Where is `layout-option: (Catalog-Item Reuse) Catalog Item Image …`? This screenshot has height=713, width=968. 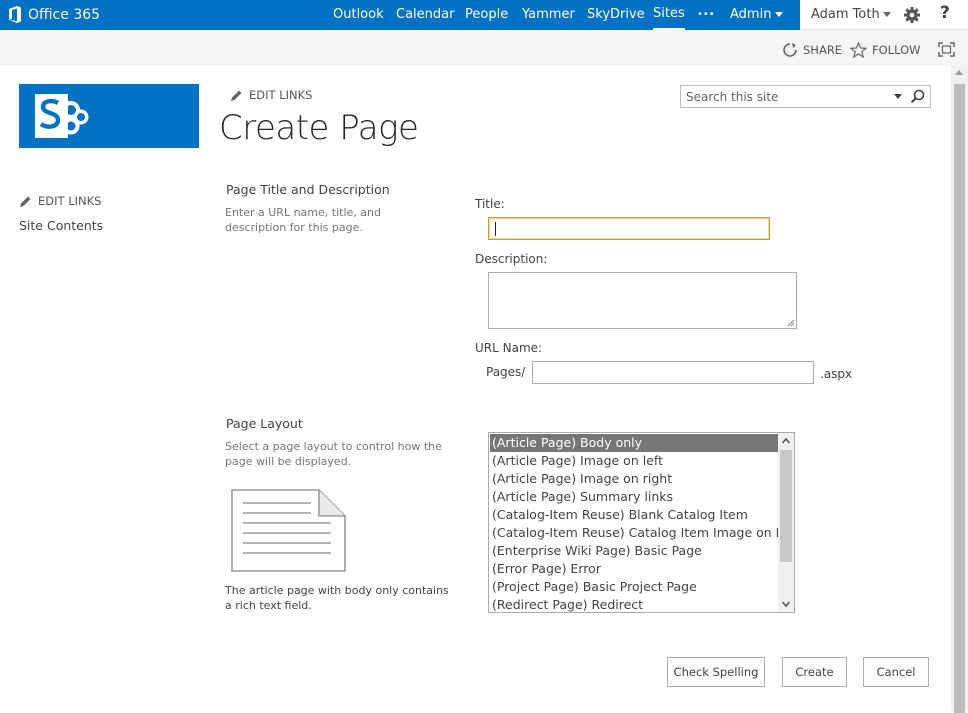
layout-option: (Catalog-Item Reuse) Catalog Item Image … is located at coordinates (642, 533).